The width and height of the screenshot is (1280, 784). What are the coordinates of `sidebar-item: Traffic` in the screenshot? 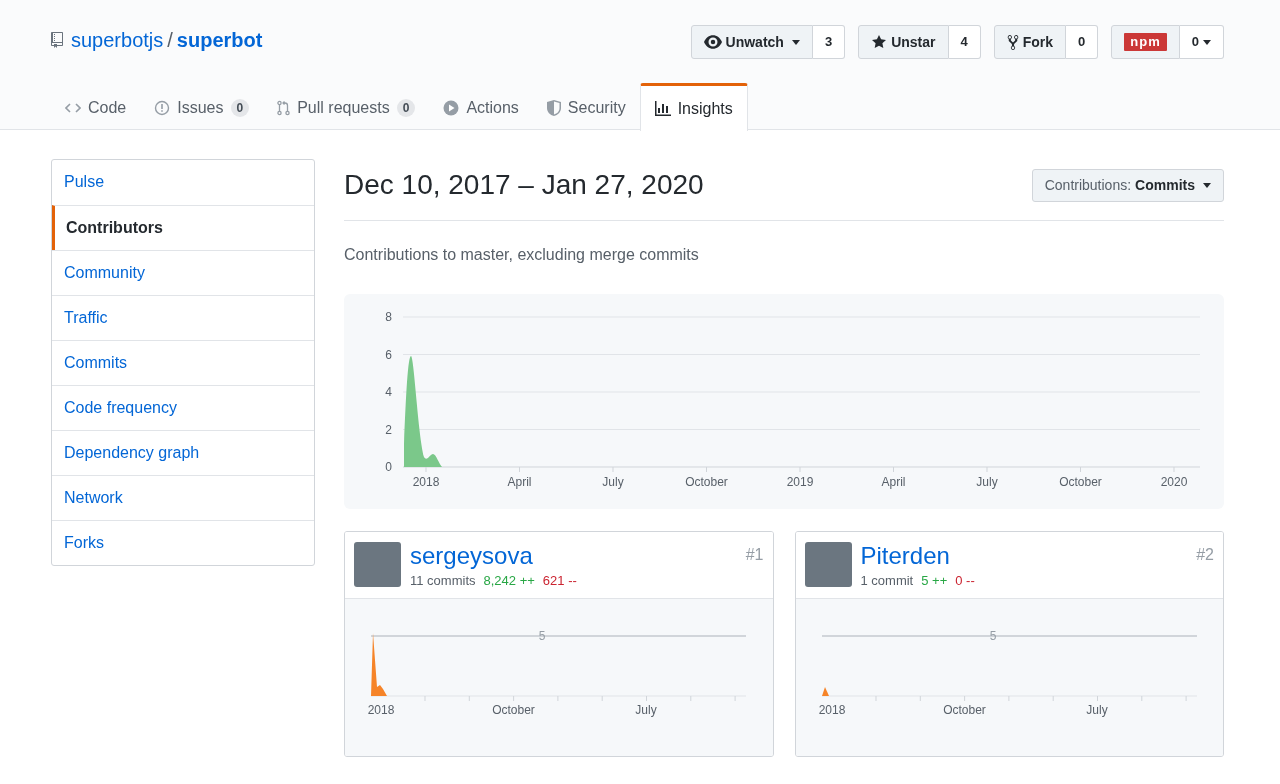 It's located at (183, 317).